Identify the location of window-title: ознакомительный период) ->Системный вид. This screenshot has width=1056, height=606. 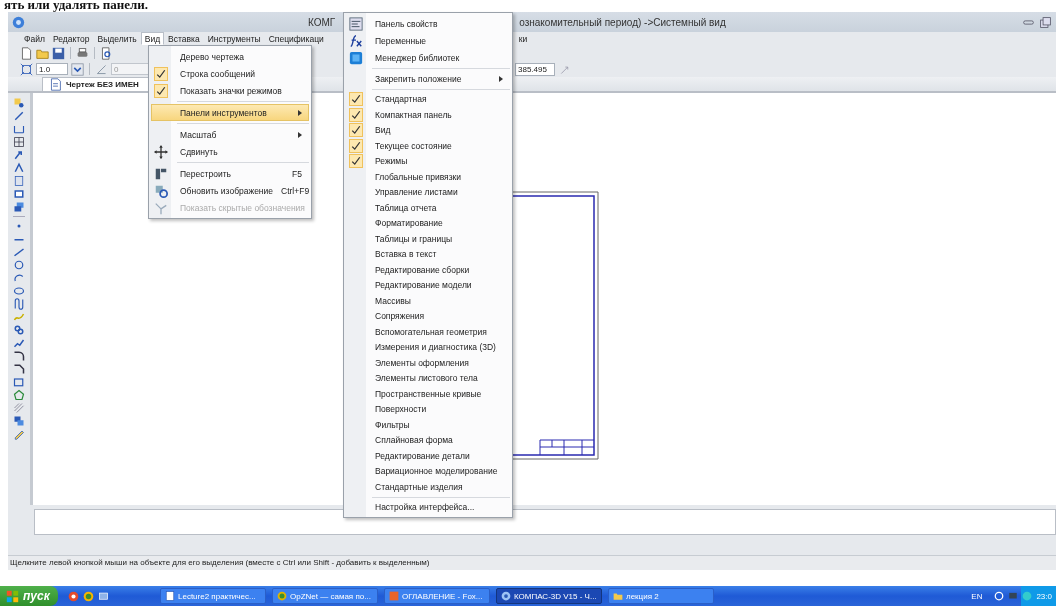
(622, 22).